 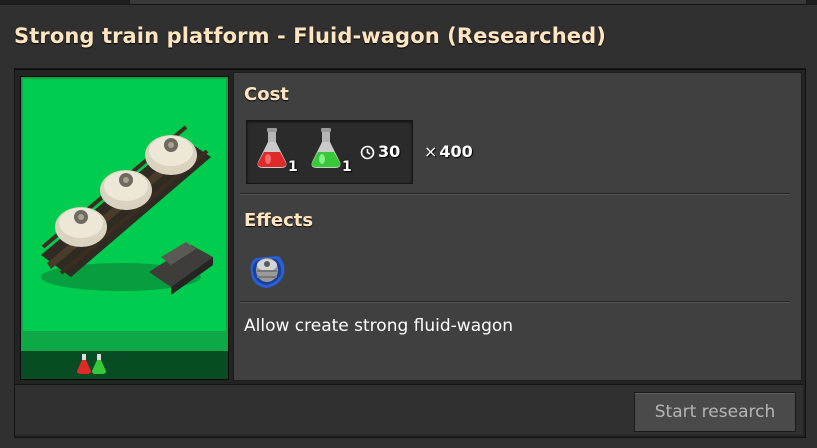 I want to click on fluid-wagon-icon, so click(x=127, y=210).